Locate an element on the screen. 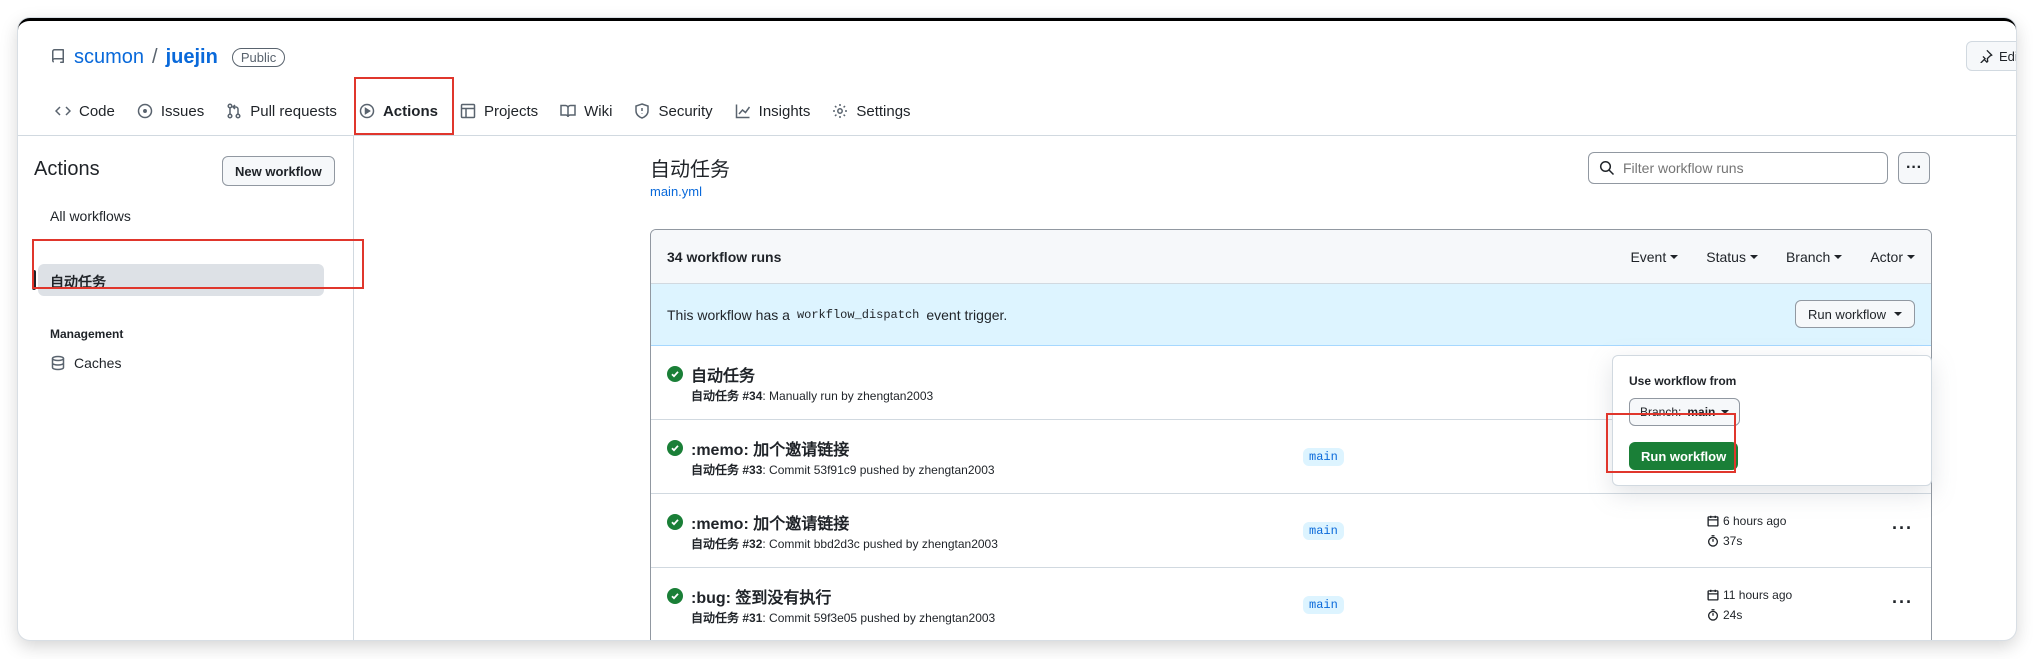 This screenshot has width=2033, height=659. workflow-file-link: main.yml is located at coordinates (676, 191).